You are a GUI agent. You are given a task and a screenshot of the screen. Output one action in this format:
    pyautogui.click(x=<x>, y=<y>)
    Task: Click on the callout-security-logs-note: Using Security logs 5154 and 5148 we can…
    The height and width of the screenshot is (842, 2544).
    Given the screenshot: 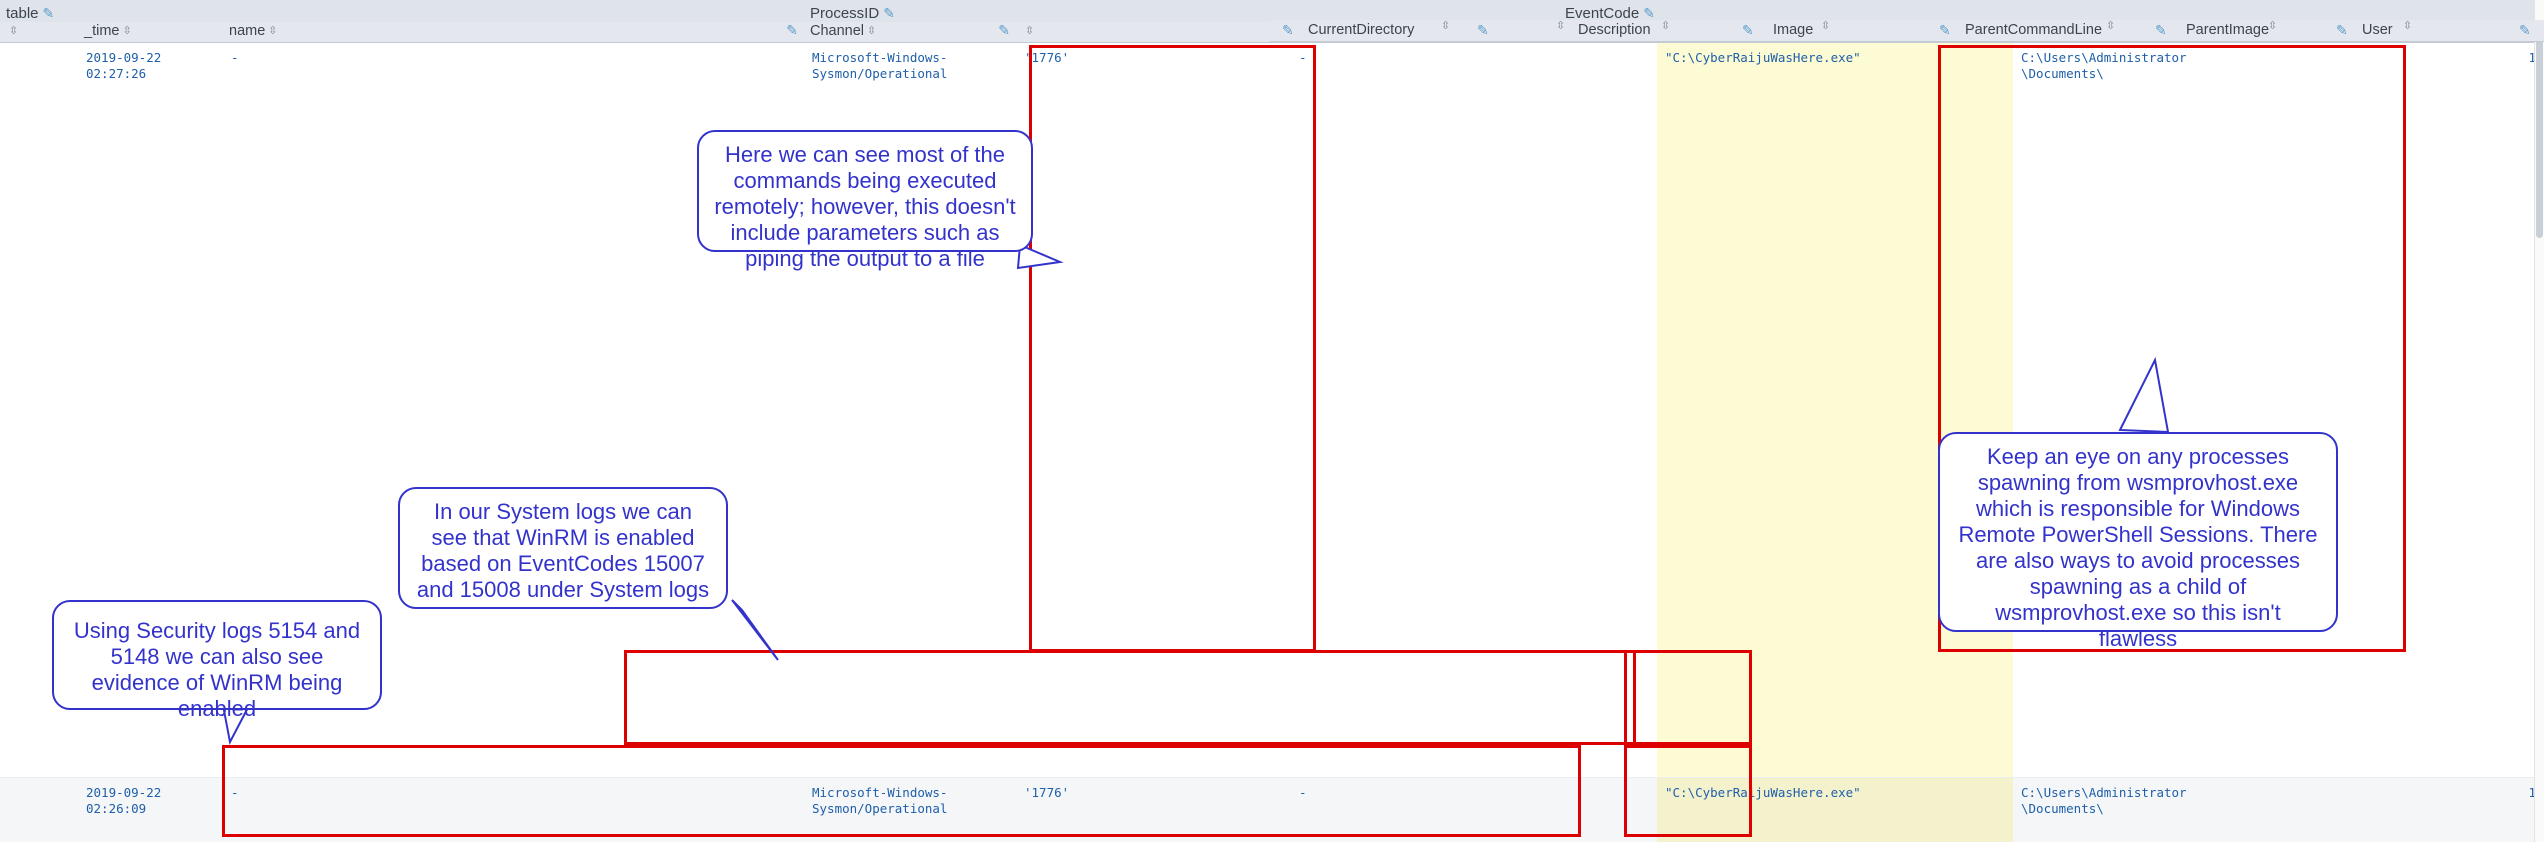 What is the action you would take?
    pyautogui.click(x=217, y=660)
    